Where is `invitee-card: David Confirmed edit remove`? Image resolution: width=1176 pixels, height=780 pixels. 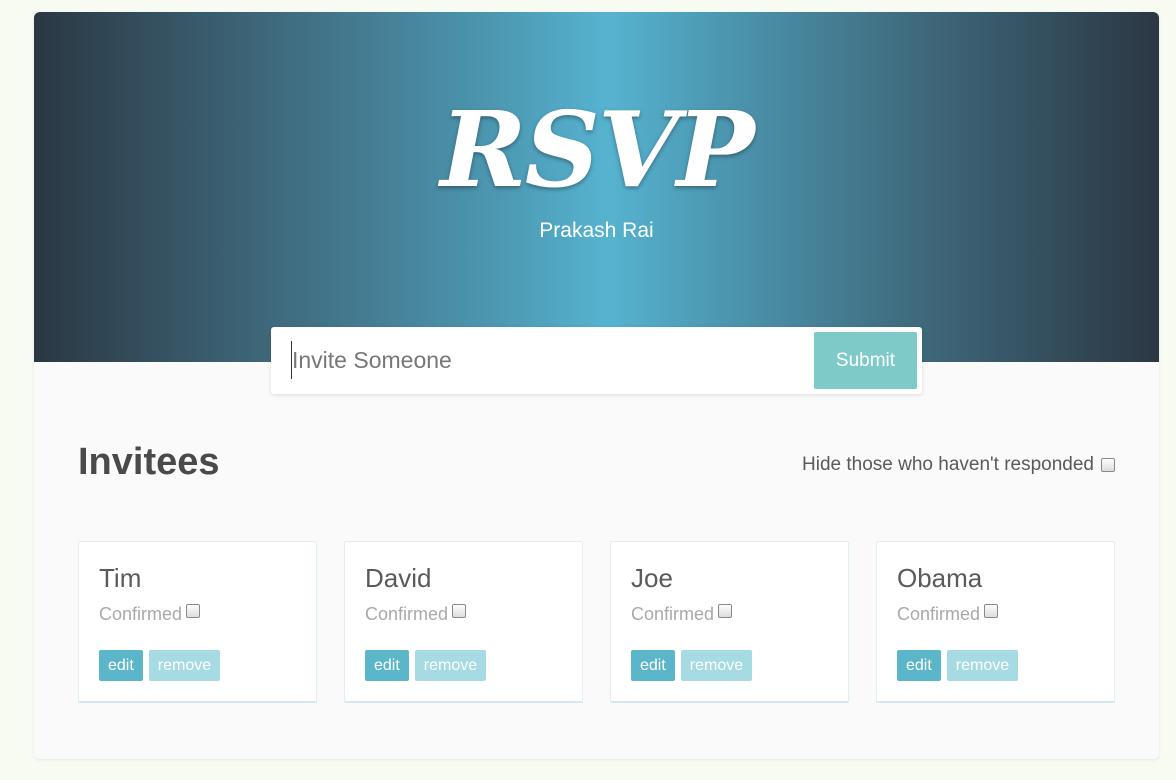 invitee-card: David Confirmed edit remove is located at coordinates (463, 622).